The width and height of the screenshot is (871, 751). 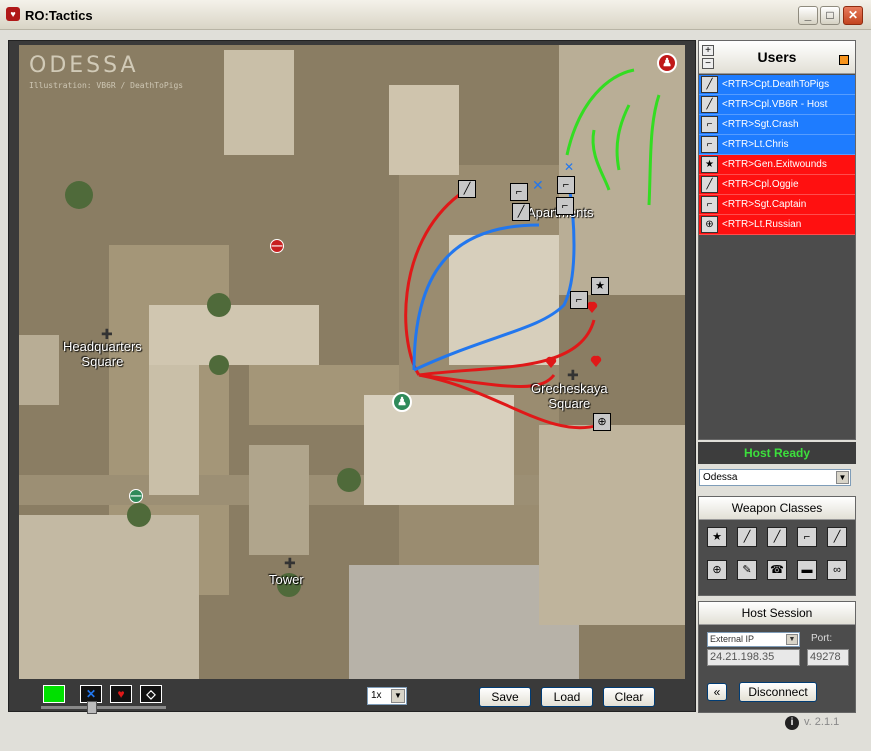 I want to click on radio-icon: ☎, so click(x=777, y=570).